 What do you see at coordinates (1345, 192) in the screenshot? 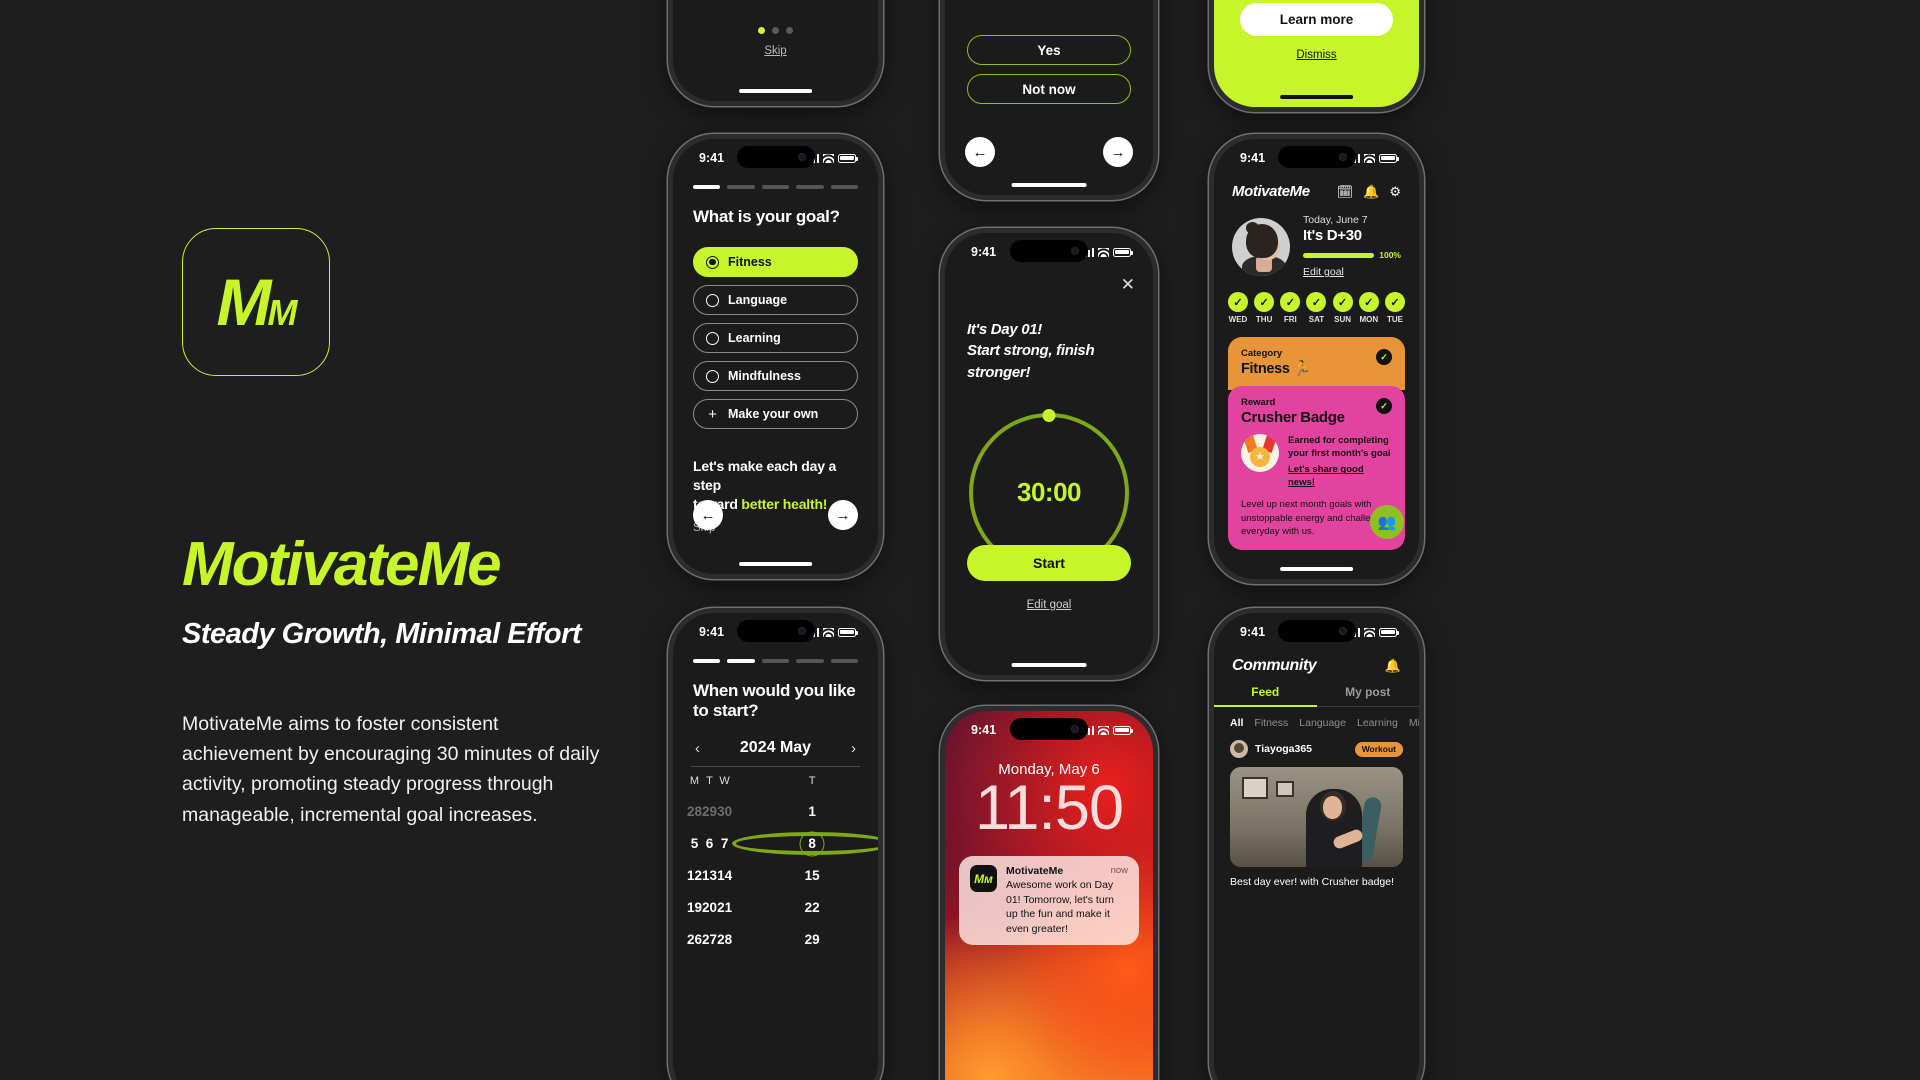
I see `calendar-icon: 🗓` at bounding box center [1345, 192].